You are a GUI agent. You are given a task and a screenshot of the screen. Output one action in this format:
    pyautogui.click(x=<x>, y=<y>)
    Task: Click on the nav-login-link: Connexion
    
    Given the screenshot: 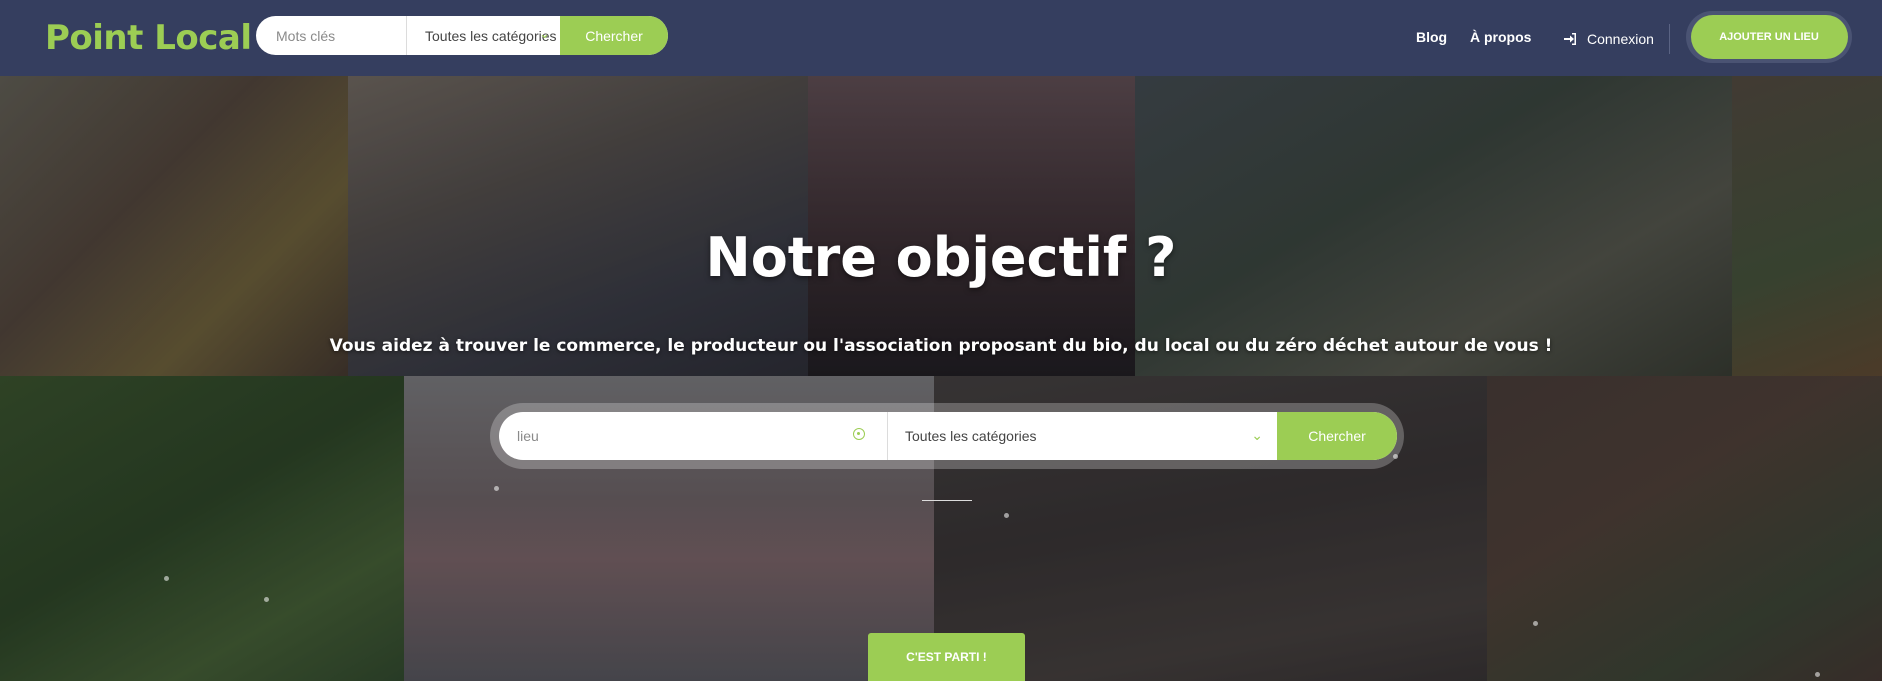 What is the action you would take?
    pyautogui.click(x=1609, y=39)
    